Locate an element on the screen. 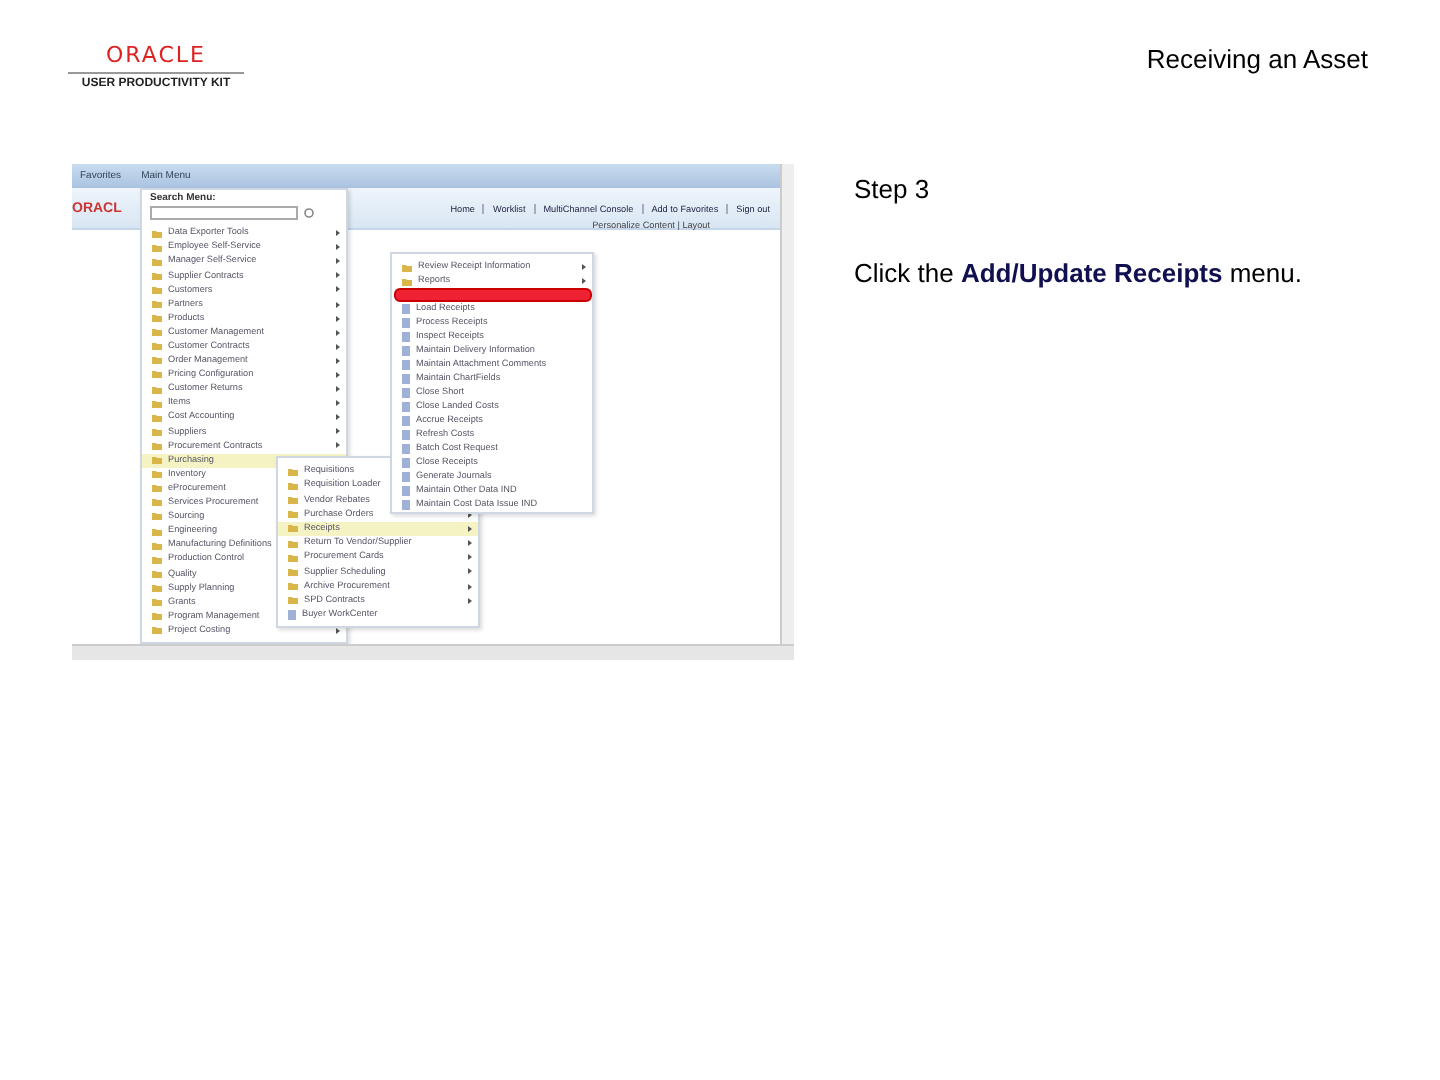 The height and width of the screenshot is (1080, 1440). step-label: Step 3 is located at coordinates (893, 189).